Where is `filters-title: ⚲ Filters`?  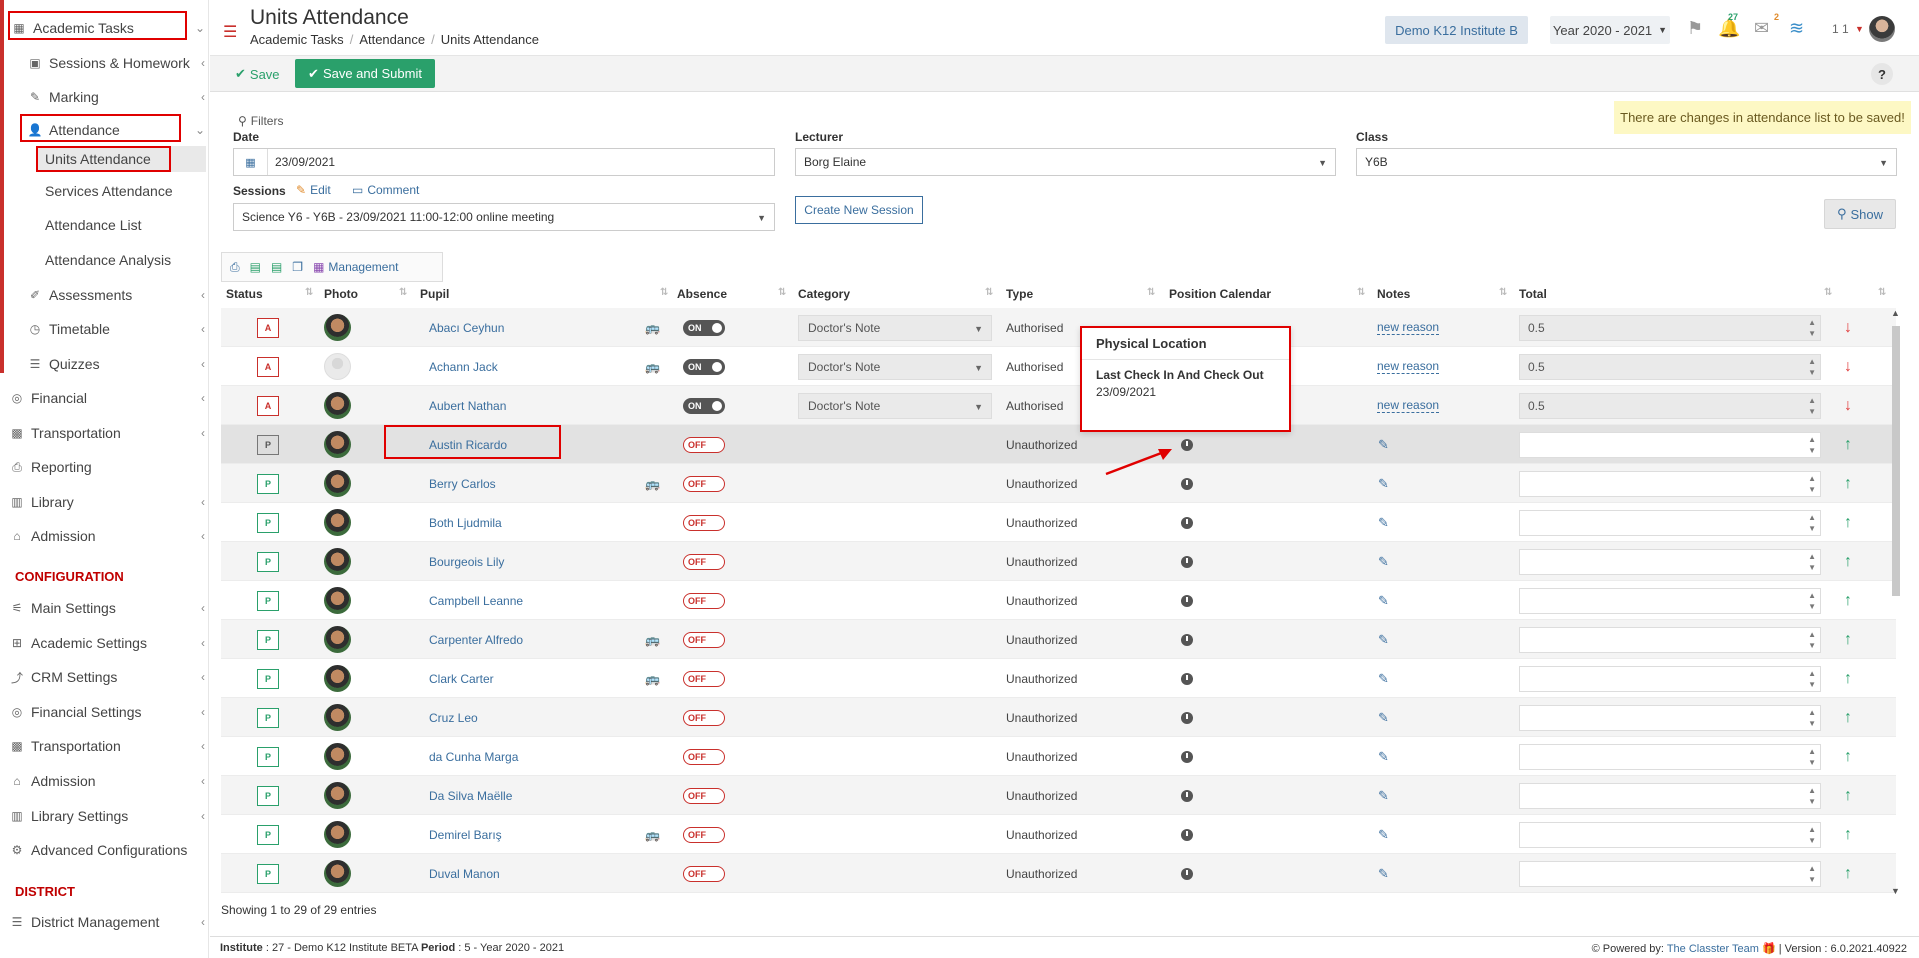
filters-title: ⚲ Filters is located at coordinates (260, 121).